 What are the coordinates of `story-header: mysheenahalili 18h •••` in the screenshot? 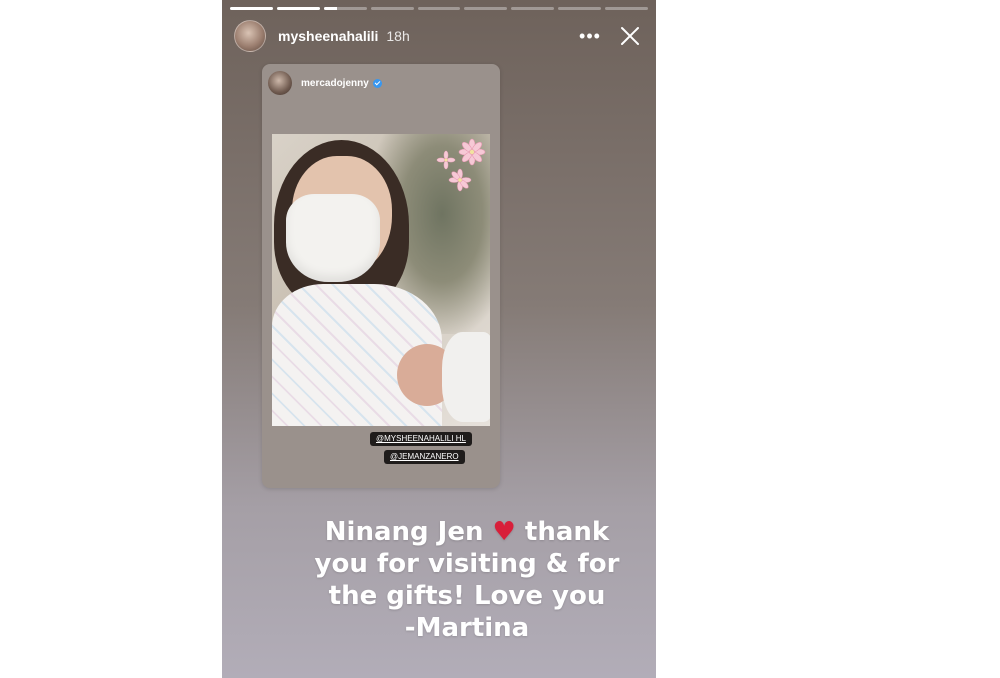 It's located at (440, 36).